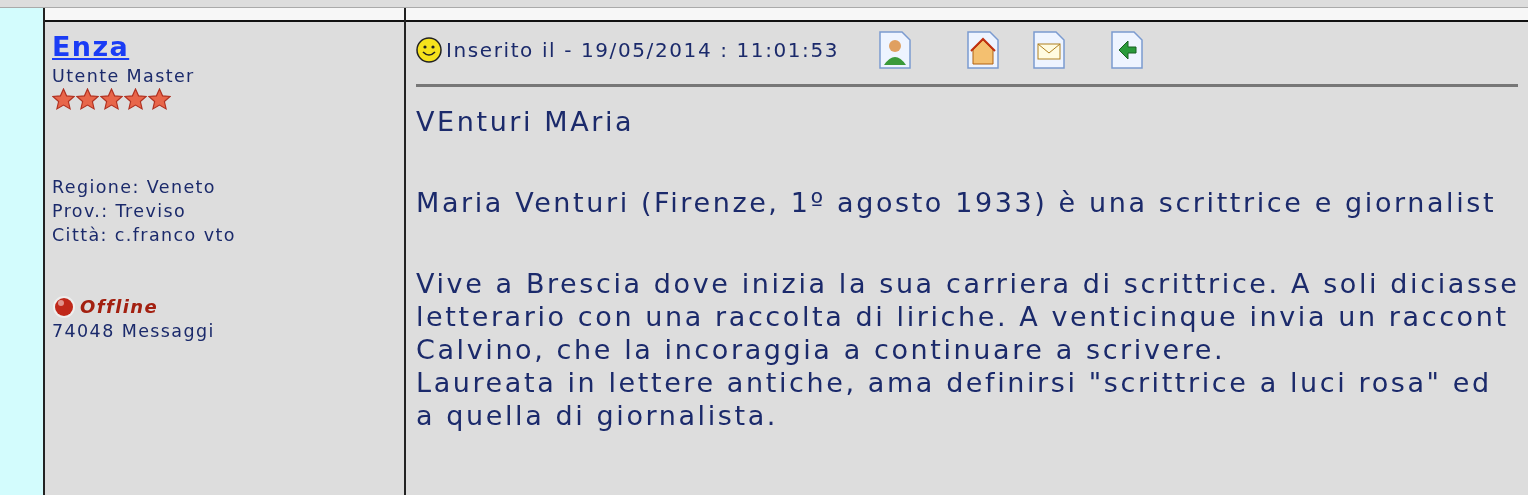 This screenshot has height=495, width=1528. I want to click on post-text-line: letterario con una raccolta di liriche. A venticinque invia un raccont, so click(963, 316).